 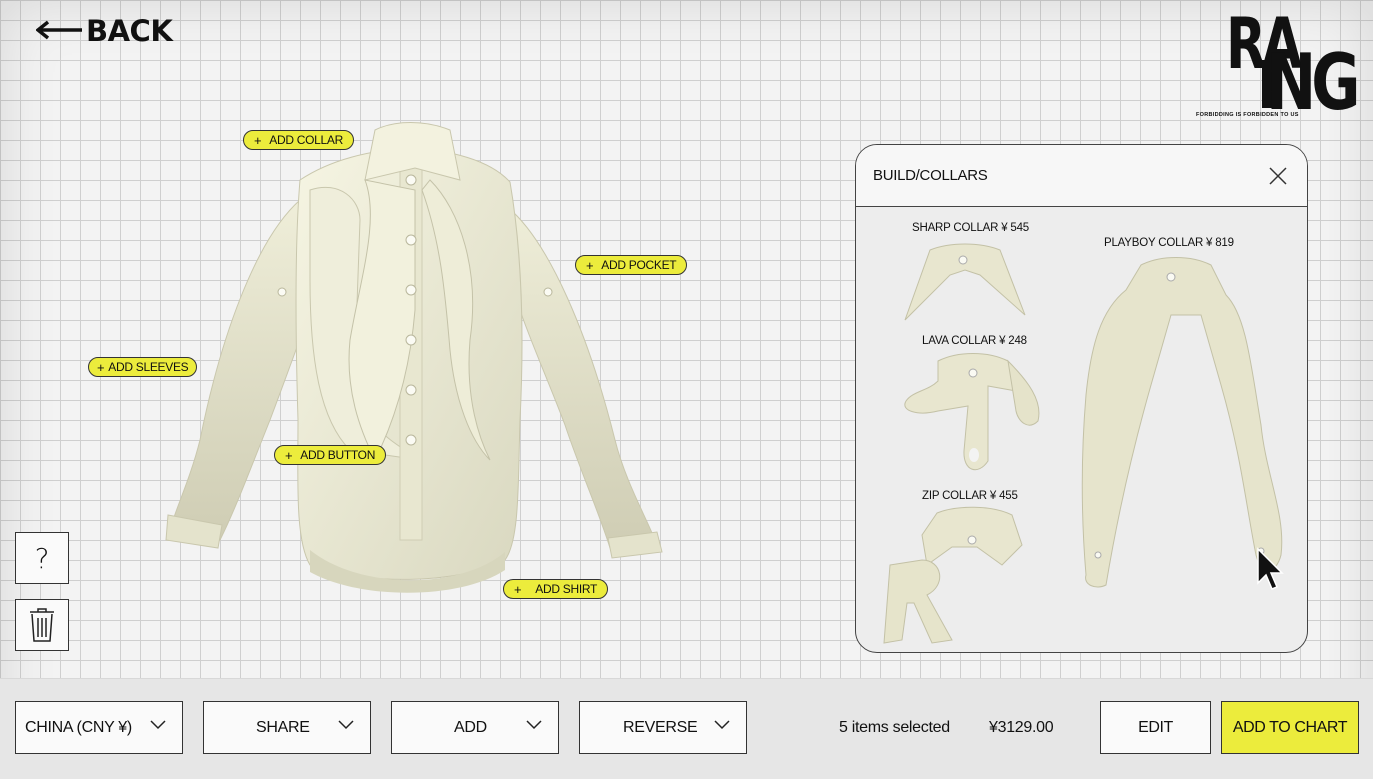 I want to click on reverse-label: REVERSE, so click(x=660, y=727).